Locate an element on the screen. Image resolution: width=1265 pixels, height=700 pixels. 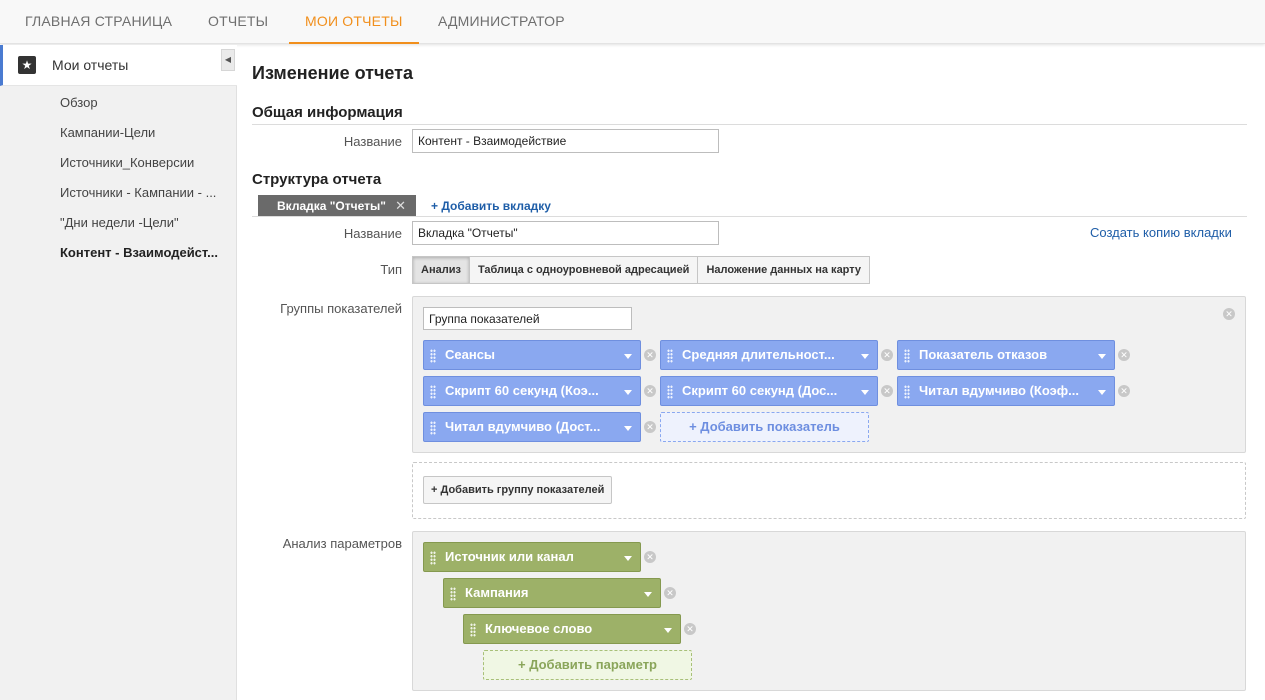
metric-chip: Показатель отказов is located at coordinates (1006, 355).